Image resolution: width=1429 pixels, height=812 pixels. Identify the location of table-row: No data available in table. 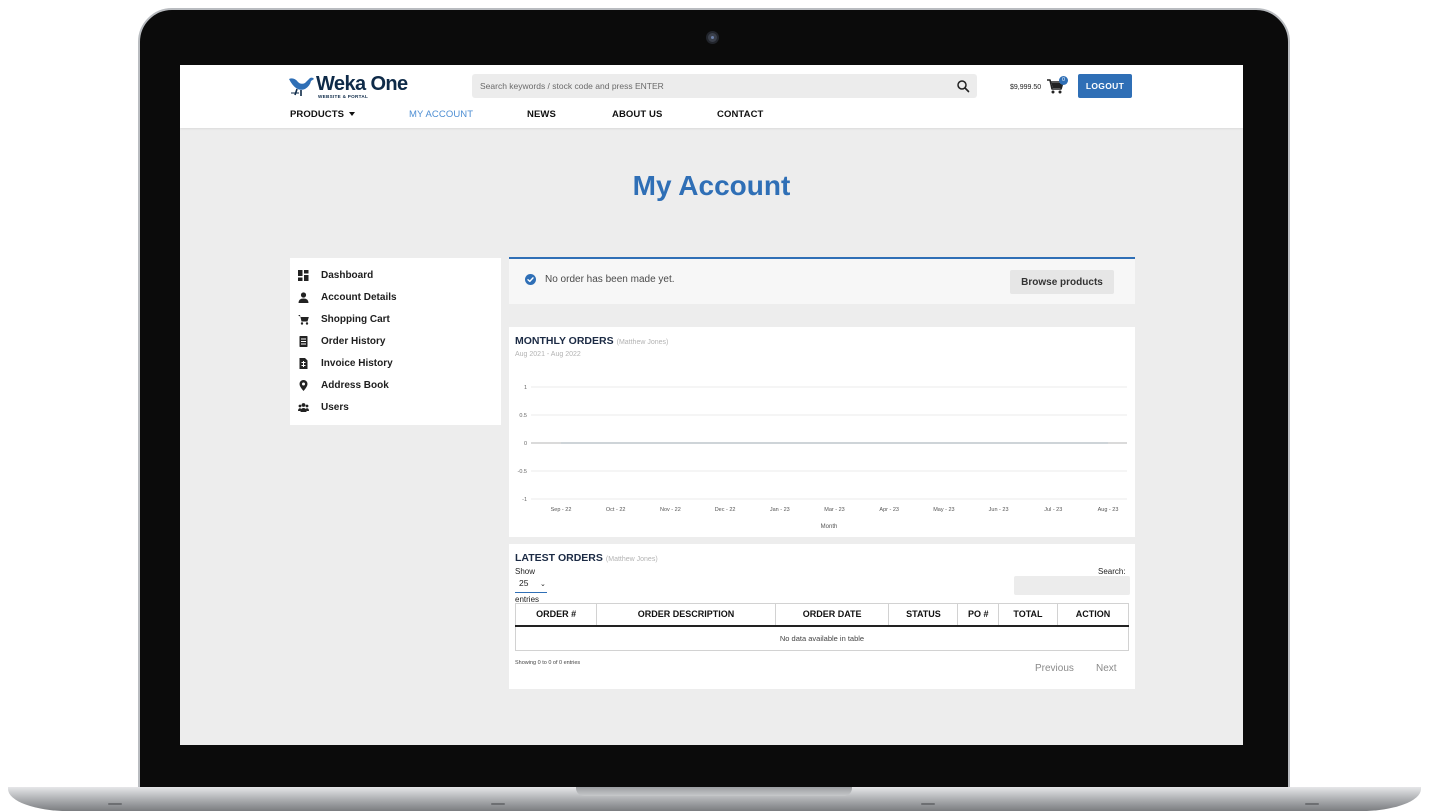
(822, 638).